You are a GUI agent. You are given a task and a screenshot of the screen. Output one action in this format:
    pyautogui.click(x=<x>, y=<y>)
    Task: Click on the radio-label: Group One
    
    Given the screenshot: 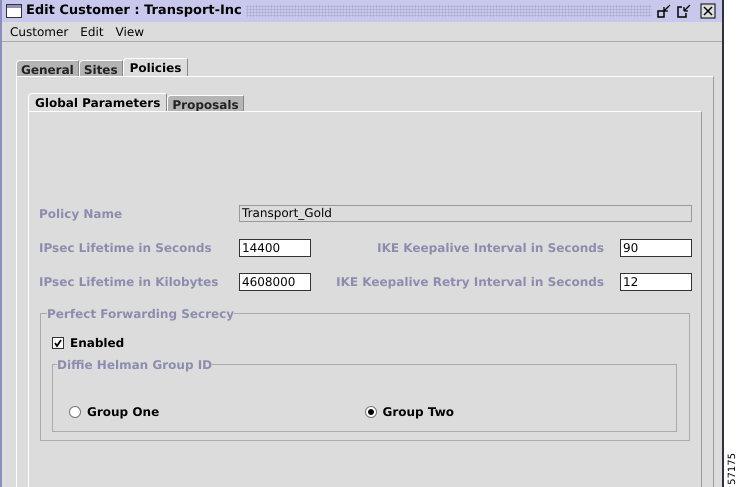 What is the action you would take?
    pyautogui.click(x=123, y=412)
    